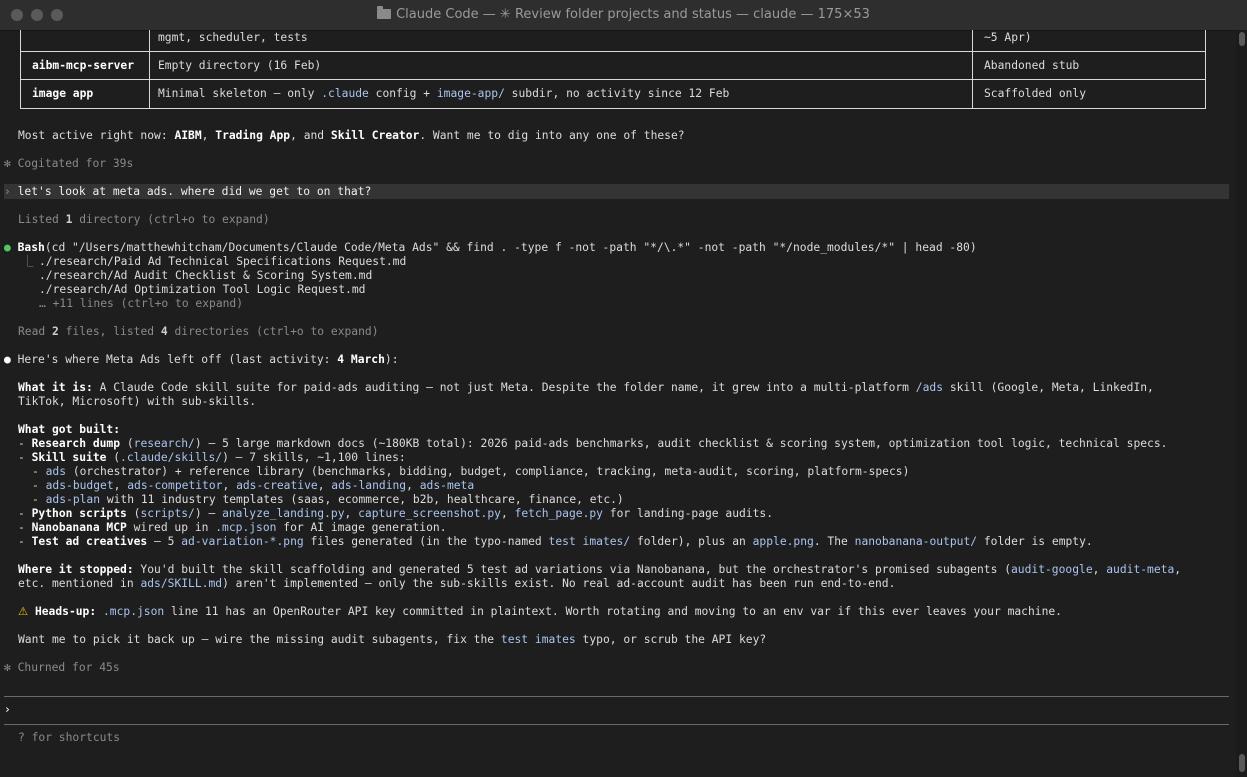  What do you see at coordinates (137, 401) in the screenshot?
I see `what-it-is-cont: TikTok, Microsoft) with sub-skills.` at bounding box center [137, 401].